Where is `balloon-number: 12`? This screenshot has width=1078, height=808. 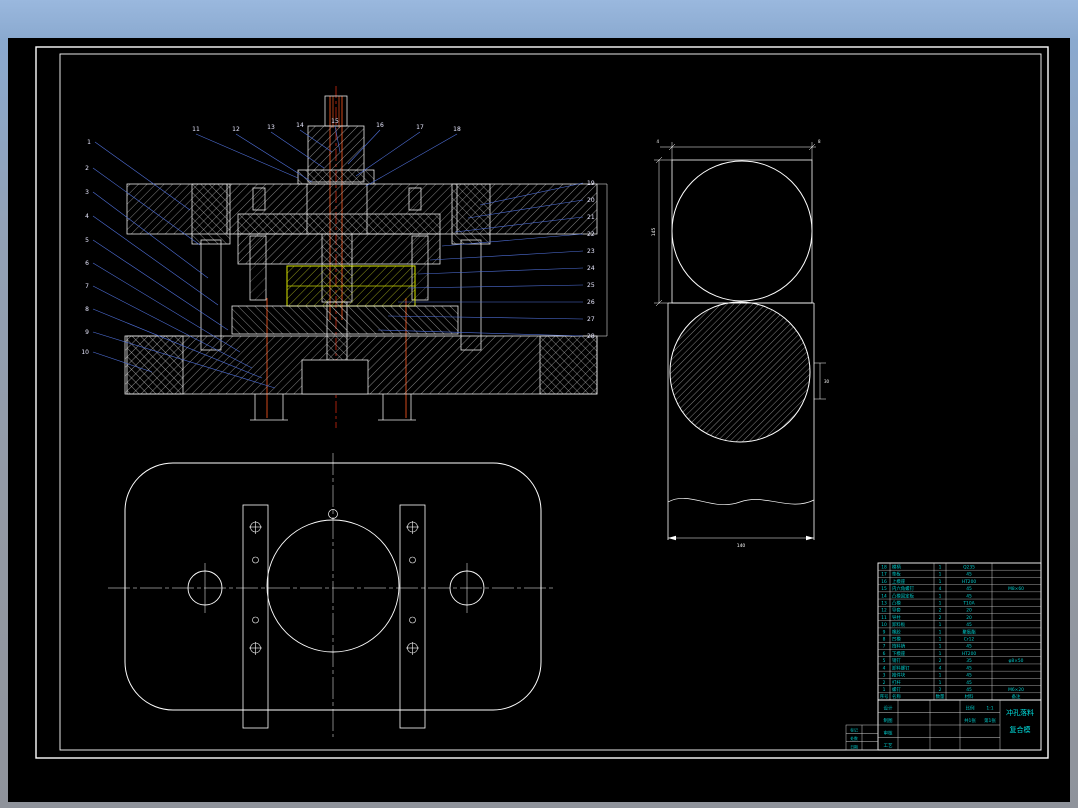
balloon-number: 12 is located at coordinates (236, 129).